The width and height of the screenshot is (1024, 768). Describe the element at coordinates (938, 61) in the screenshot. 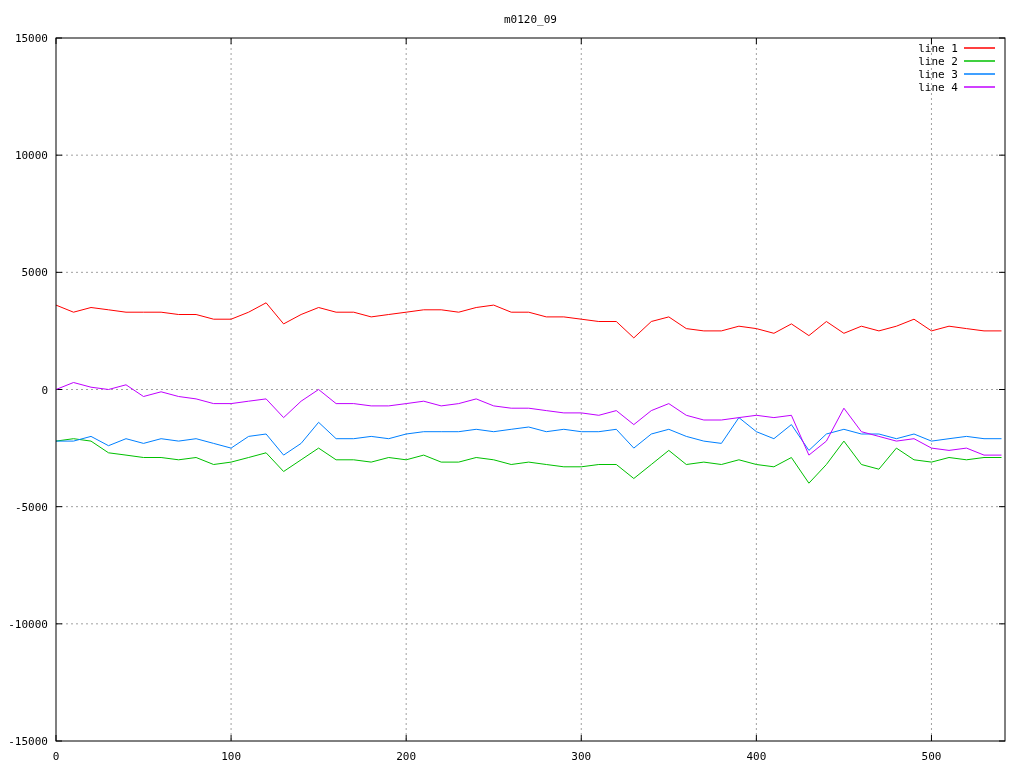

I see `legend-label: line 2` at that location.